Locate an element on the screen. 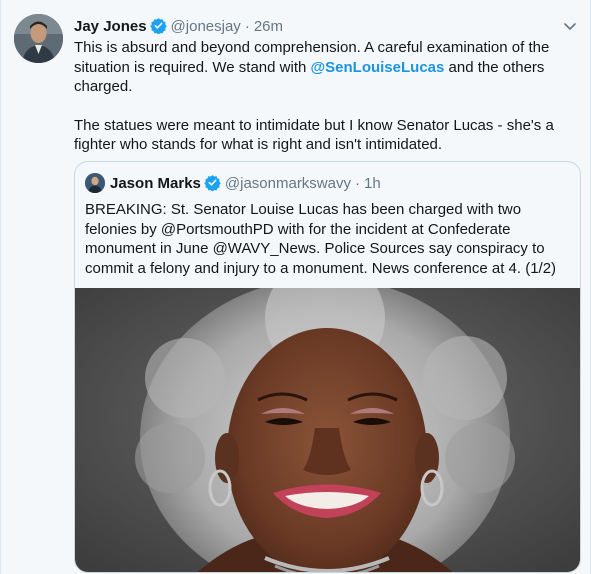 This screenshot has width=591, height=574. mention-link: @SenLouiseLucas is located at coordinates (378, 67).